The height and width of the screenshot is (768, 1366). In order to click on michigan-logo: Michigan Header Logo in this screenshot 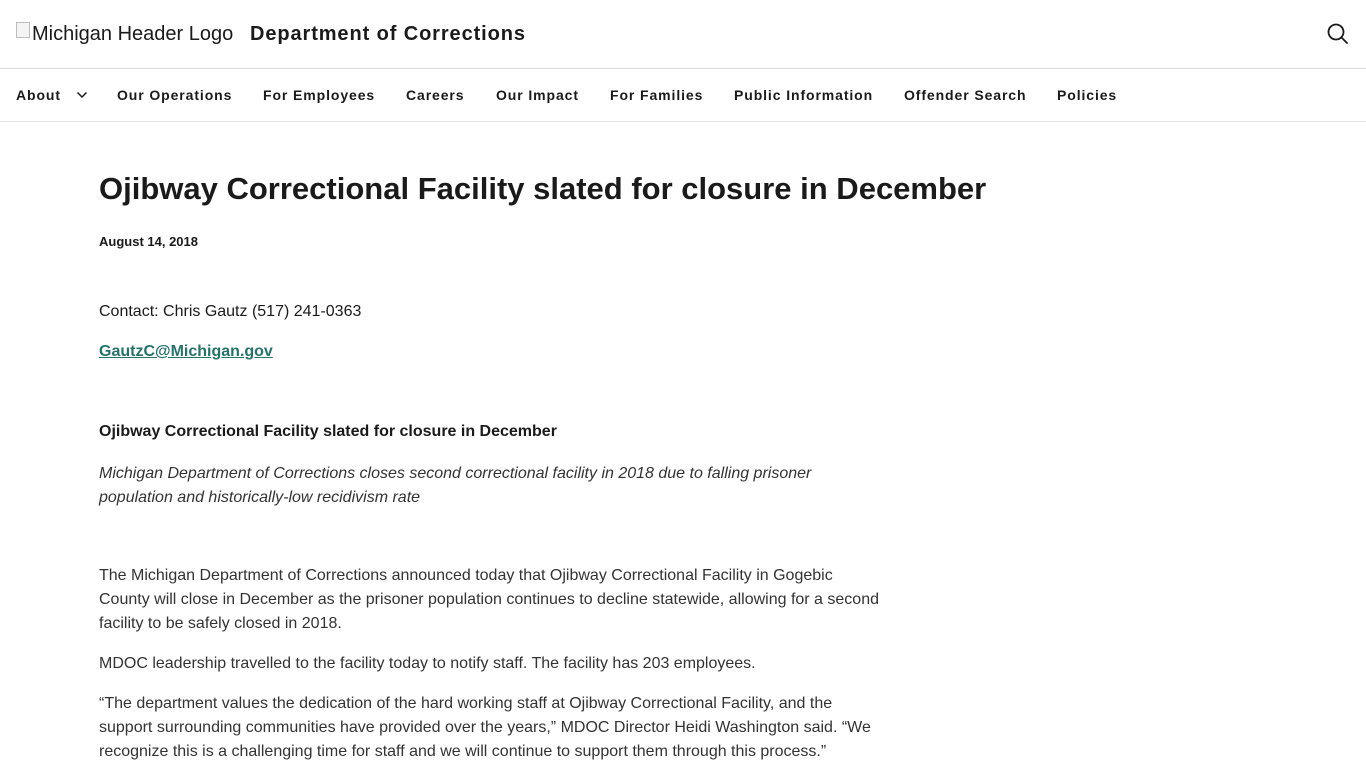, I will do `click(124, 34)`.